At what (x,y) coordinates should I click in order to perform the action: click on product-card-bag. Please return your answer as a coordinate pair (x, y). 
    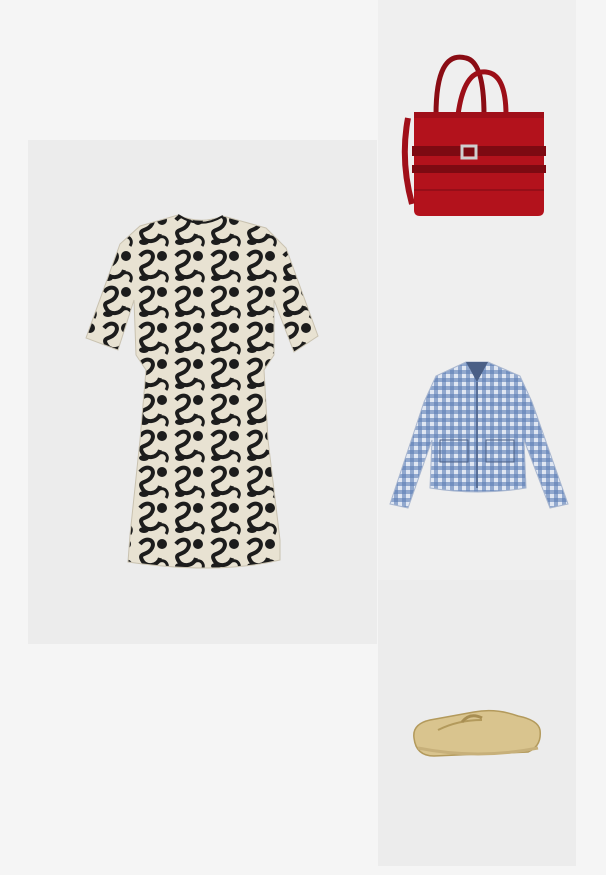
    Looking at the image, I should click on (477, 145).